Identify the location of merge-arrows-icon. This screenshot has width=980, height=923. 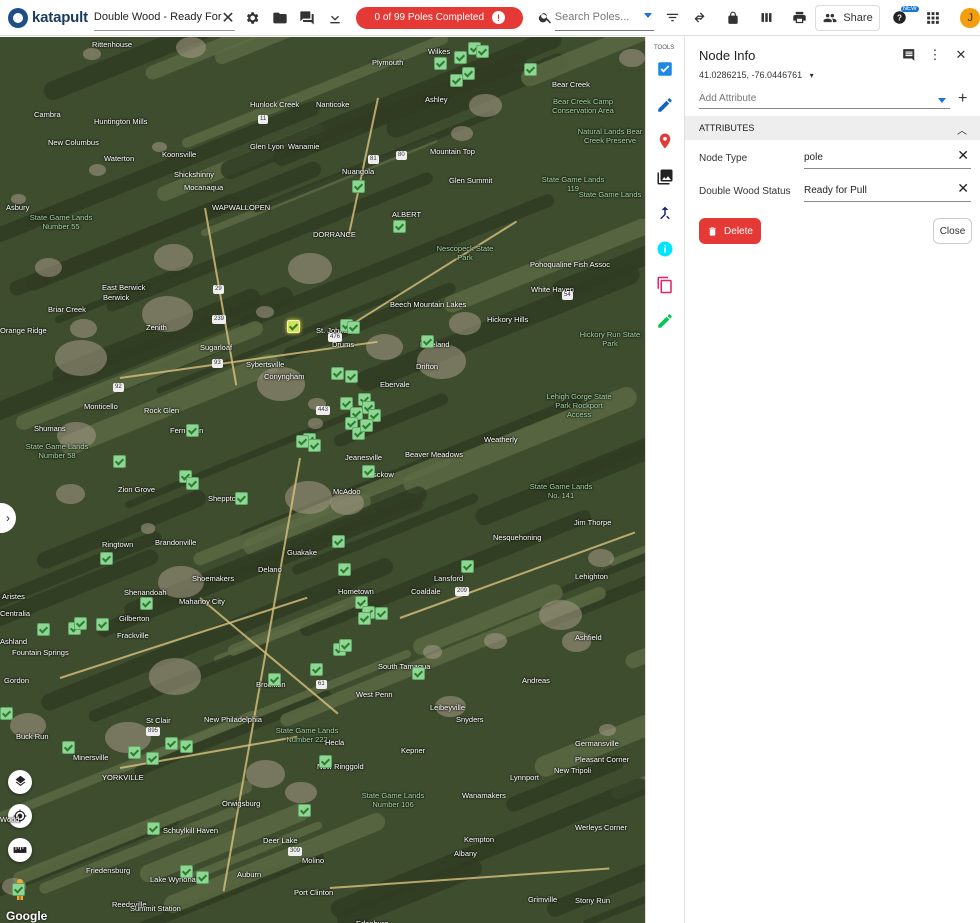
(699, 18).